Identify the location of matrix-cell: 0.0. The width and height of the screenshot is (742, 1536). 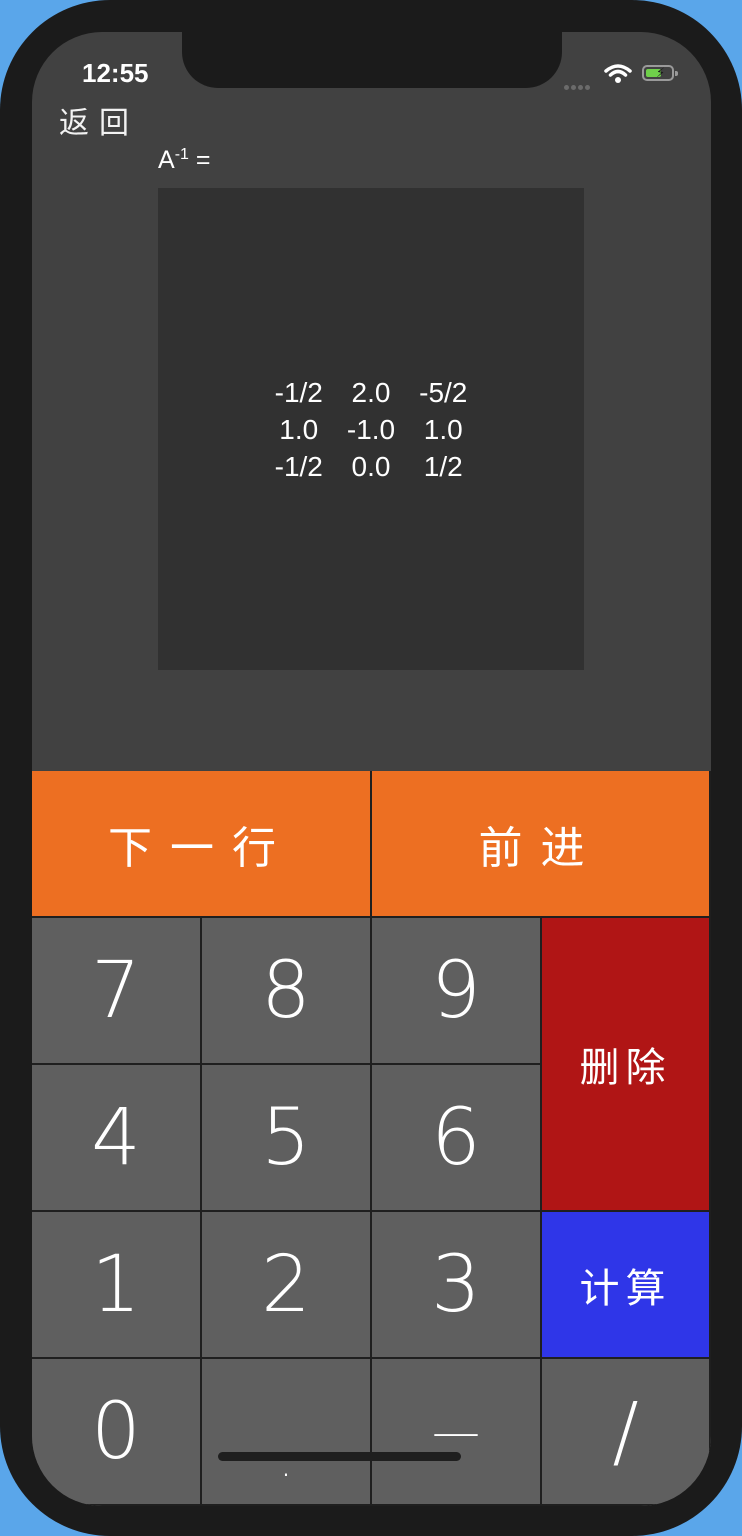
(371, 466).